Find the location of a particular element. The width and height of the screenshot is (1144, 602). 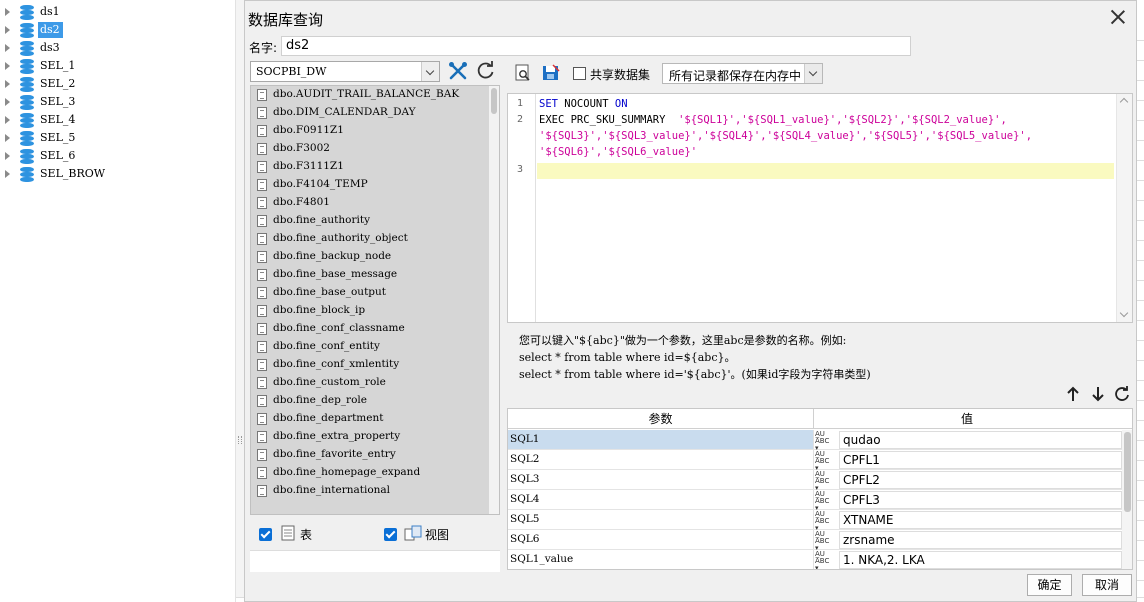

dataset-item-sel-6: SEL_6 is located at coordinates (118, 156).